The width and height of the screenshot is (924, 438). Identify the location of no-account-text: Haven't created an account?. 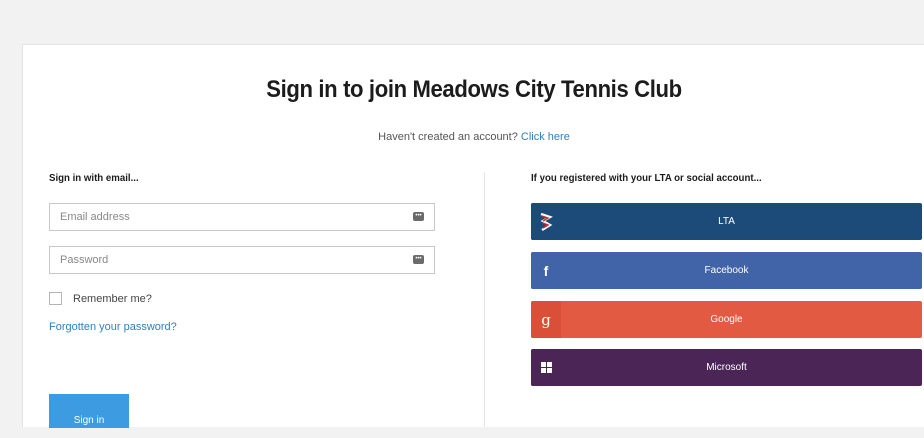
(448, 137).